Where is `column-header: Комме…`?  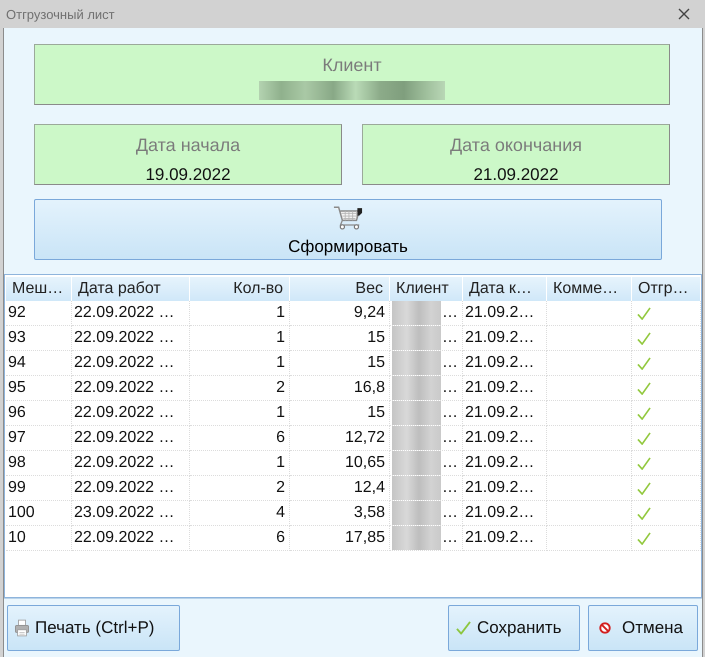
column-header: Комме… is located at coordinates (589, 289).